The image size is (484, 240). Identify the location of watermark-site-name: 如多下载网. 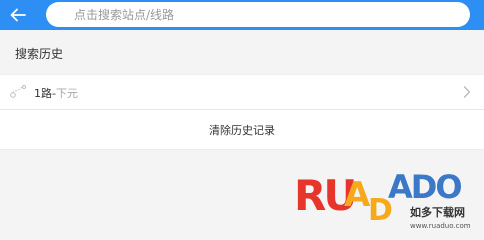
(437, 212).